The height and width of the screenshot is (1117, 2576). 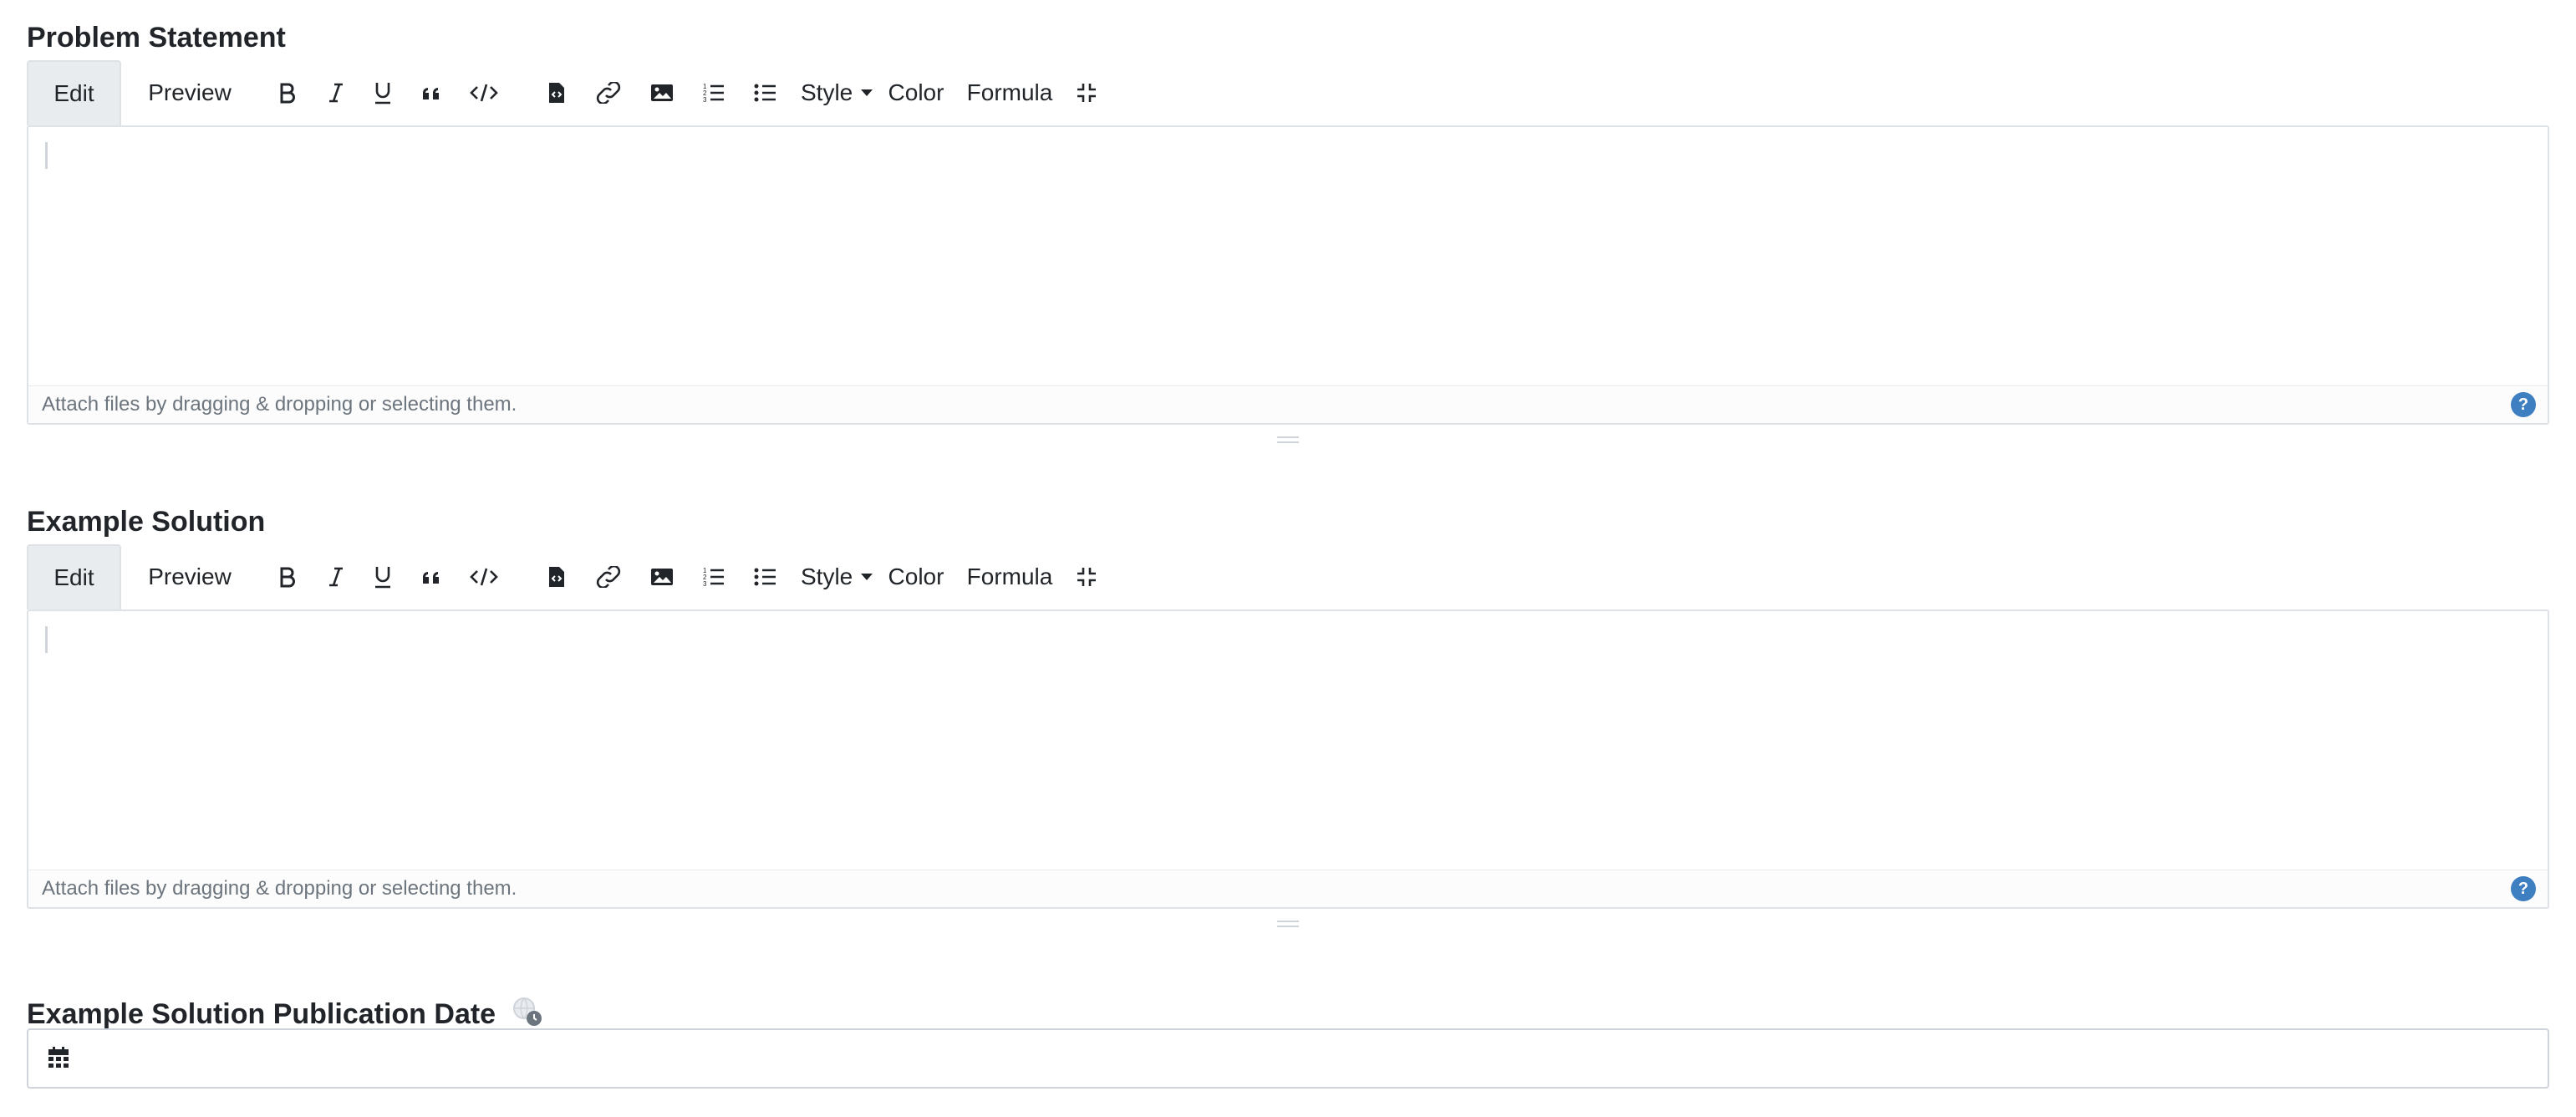 What do you see at coordinates (58, 1057) in the screenshot?
I see `calendar-icon` at bounding box center [58, 1057].